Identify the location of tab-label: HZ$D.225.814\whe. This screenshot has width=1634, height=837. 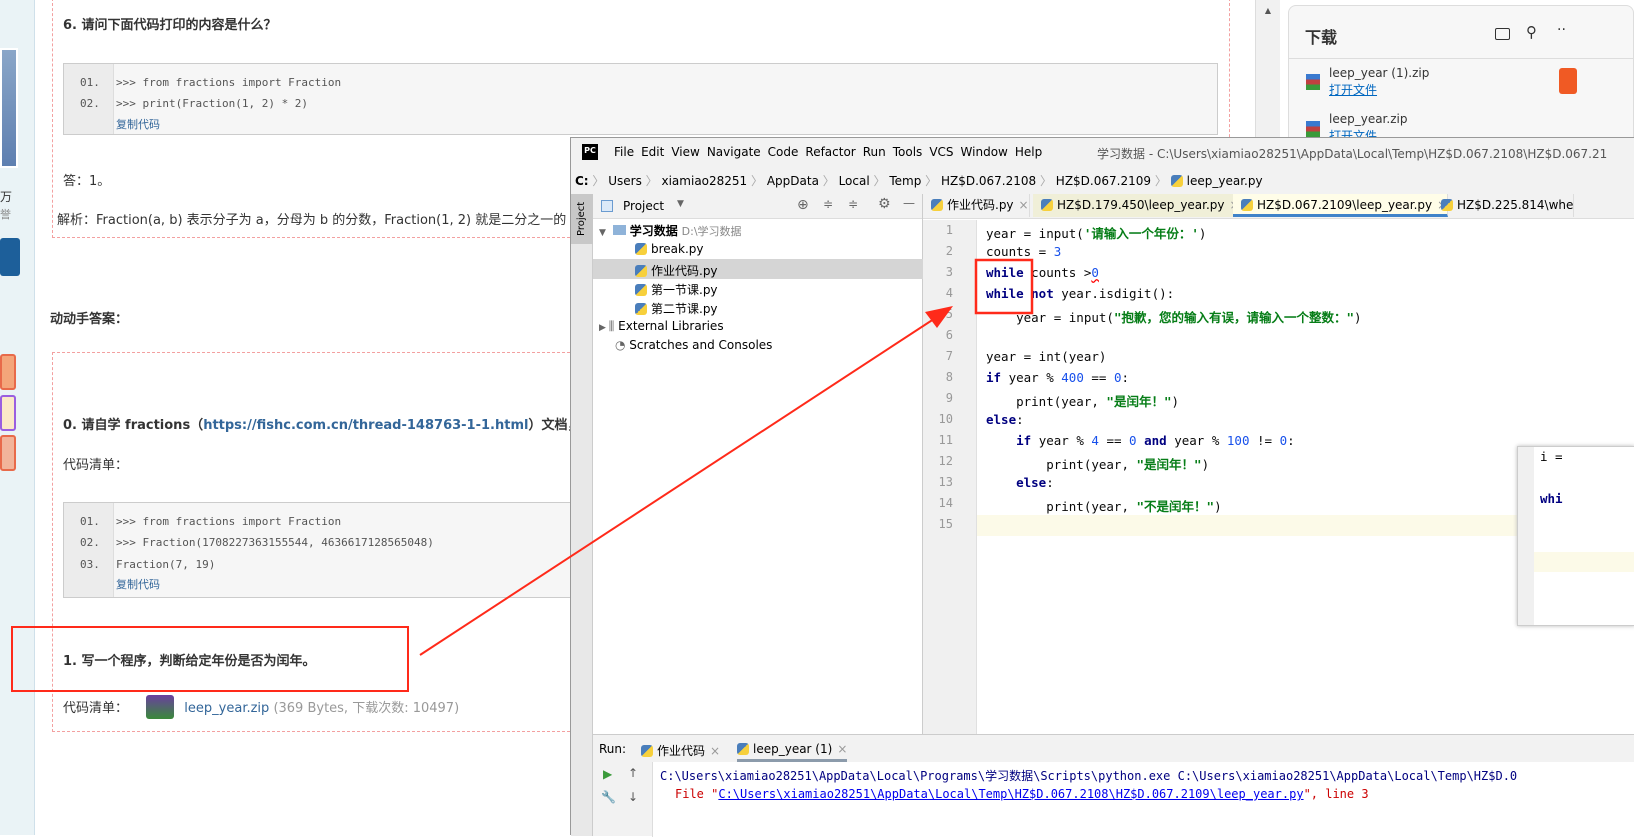
(1515, 205).